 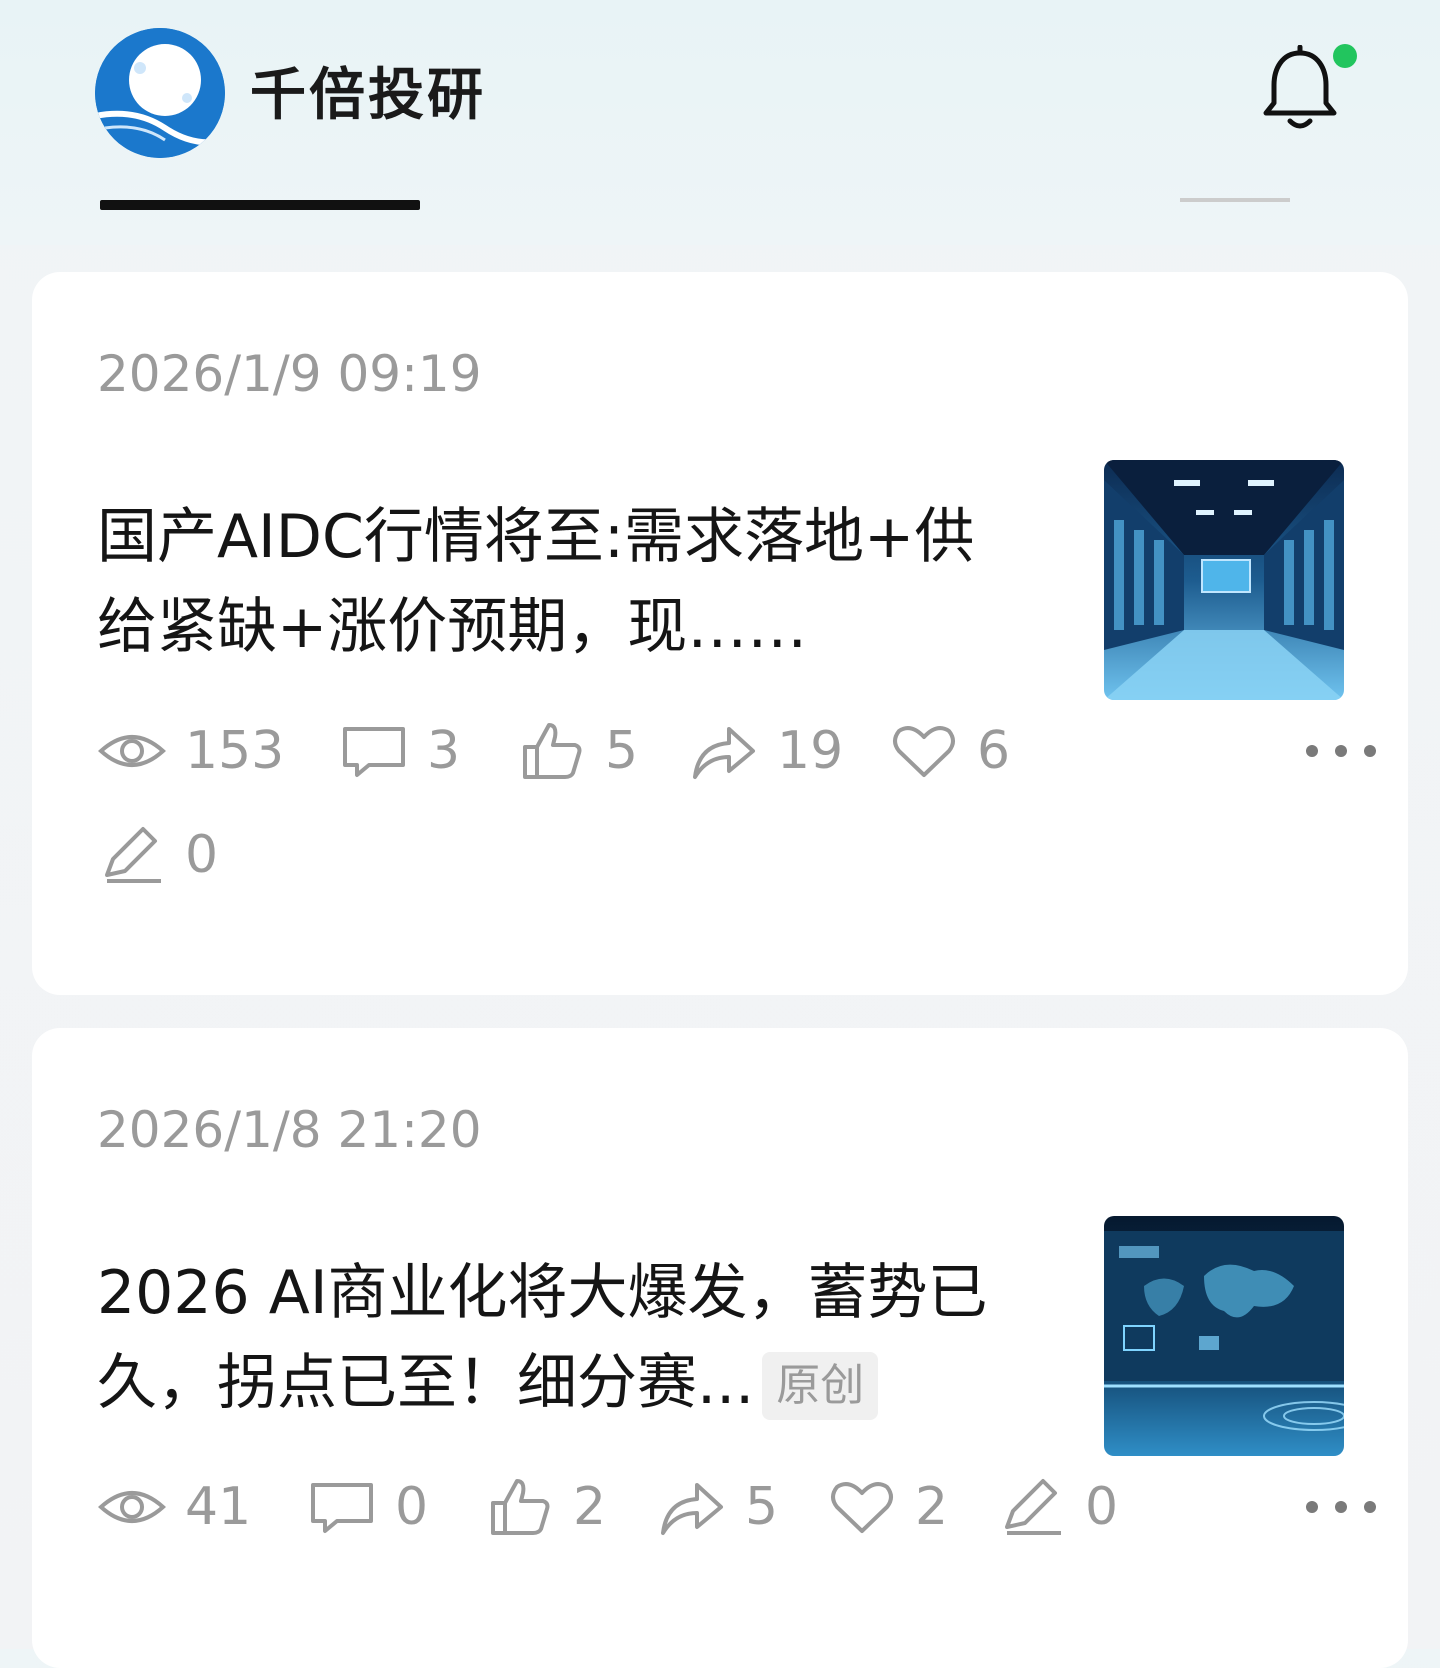 What do you see at coordinates (160, 93) in the screenshot?
I see `app-logo` at bounding box center [160, 93].